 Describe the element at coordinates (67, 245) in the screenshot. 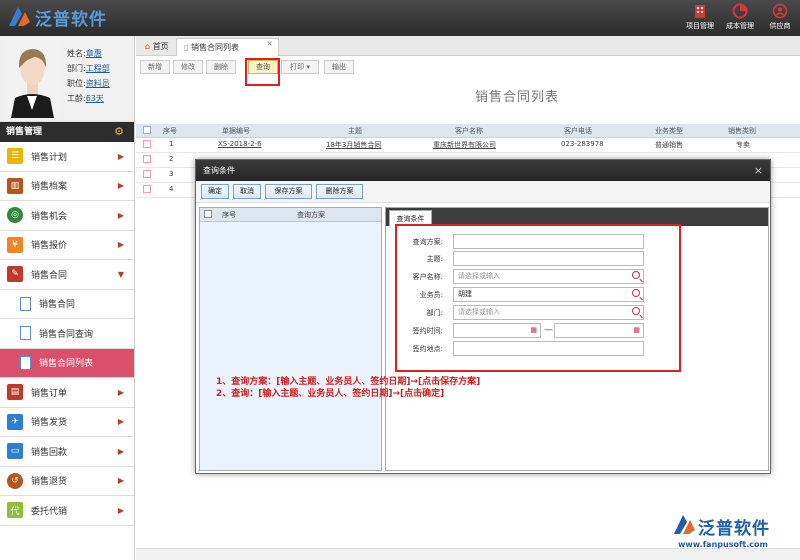

I see `sidebar-item-sales-quote: ¥ 销售报价 ▶` at that location.